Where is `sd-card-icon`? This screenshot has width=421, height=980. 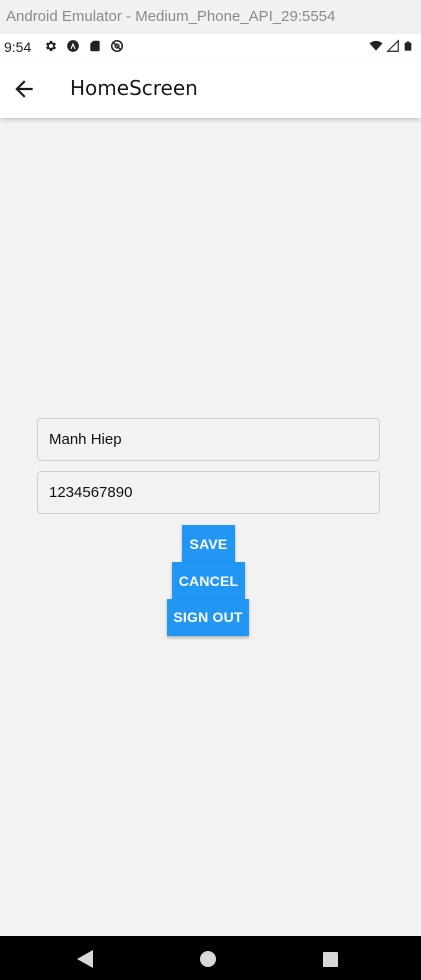
sd-card-icon is located at coordinates (95, 46).